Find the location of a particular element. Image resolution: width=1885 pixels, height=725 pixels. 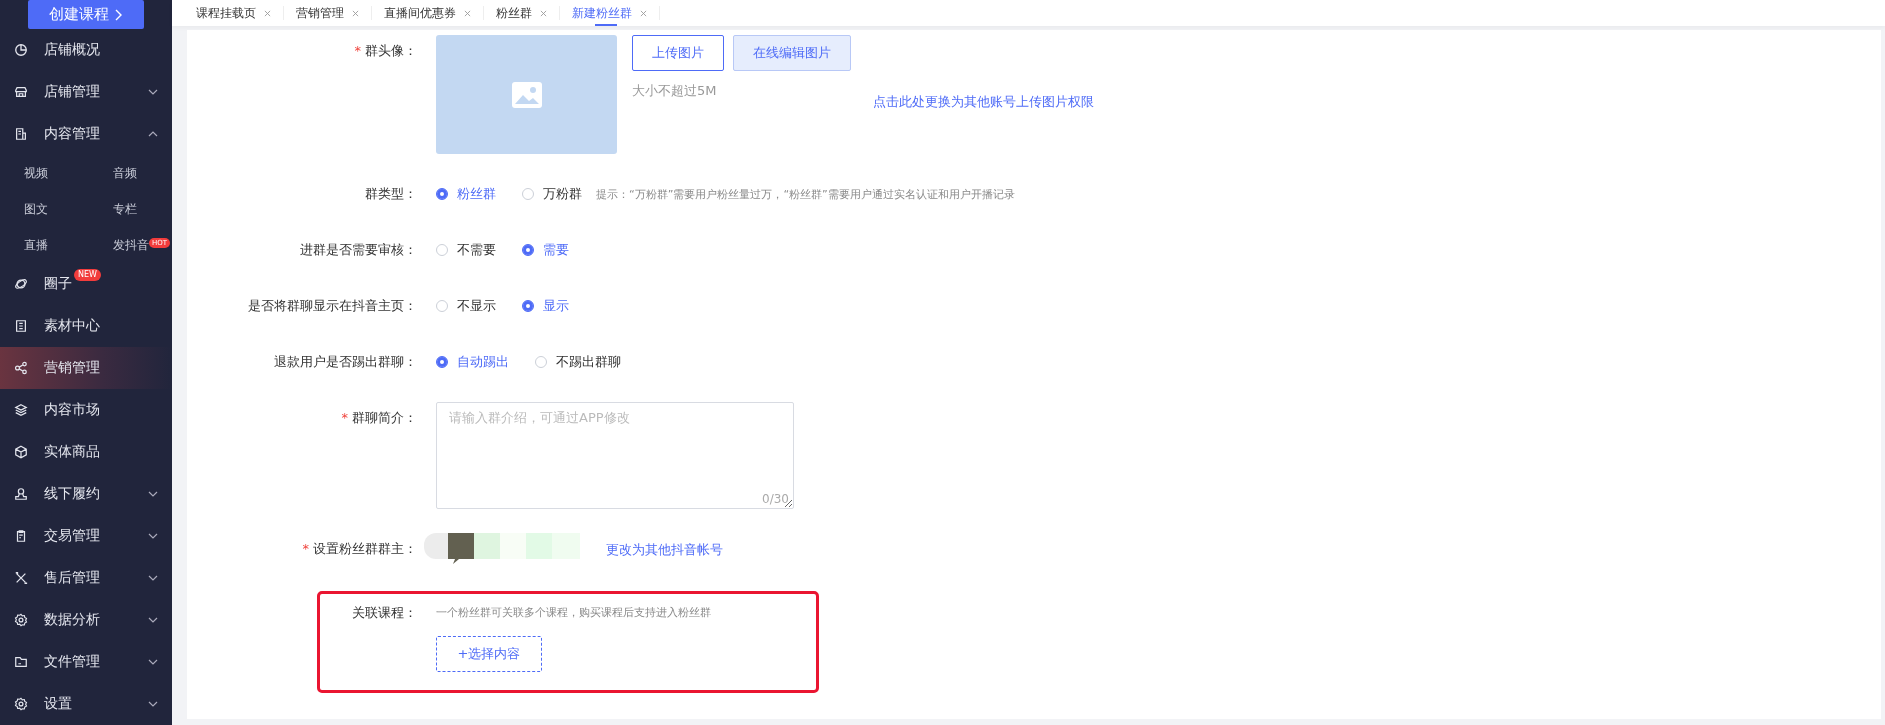

radio-option: 不需要 is located at coordinates (466, 250).